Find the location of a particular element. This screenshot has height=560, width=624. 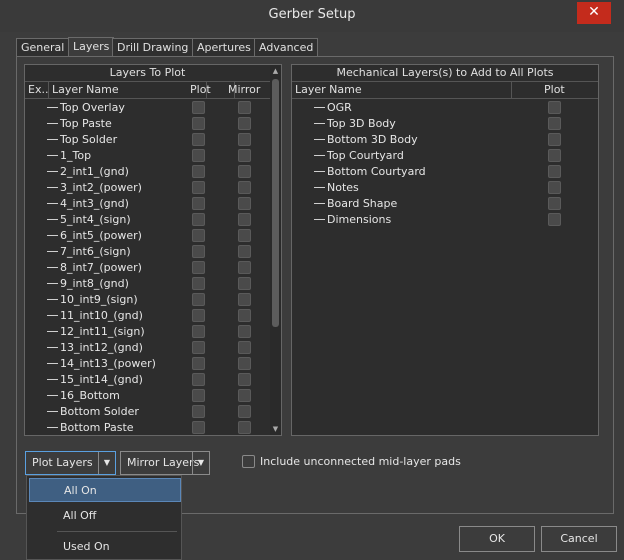

layer-row: 11_int10_(gnd) is located at coordinates (153, 316).